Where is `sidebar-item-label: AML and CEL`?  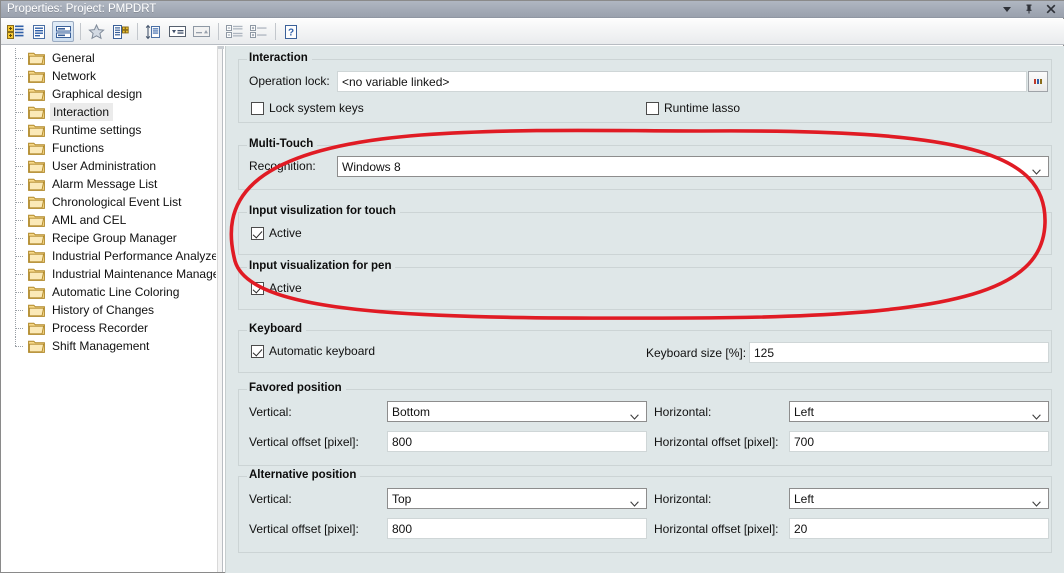
sidebar-item-label: AML and CEL is located at coordinates (89, 220).